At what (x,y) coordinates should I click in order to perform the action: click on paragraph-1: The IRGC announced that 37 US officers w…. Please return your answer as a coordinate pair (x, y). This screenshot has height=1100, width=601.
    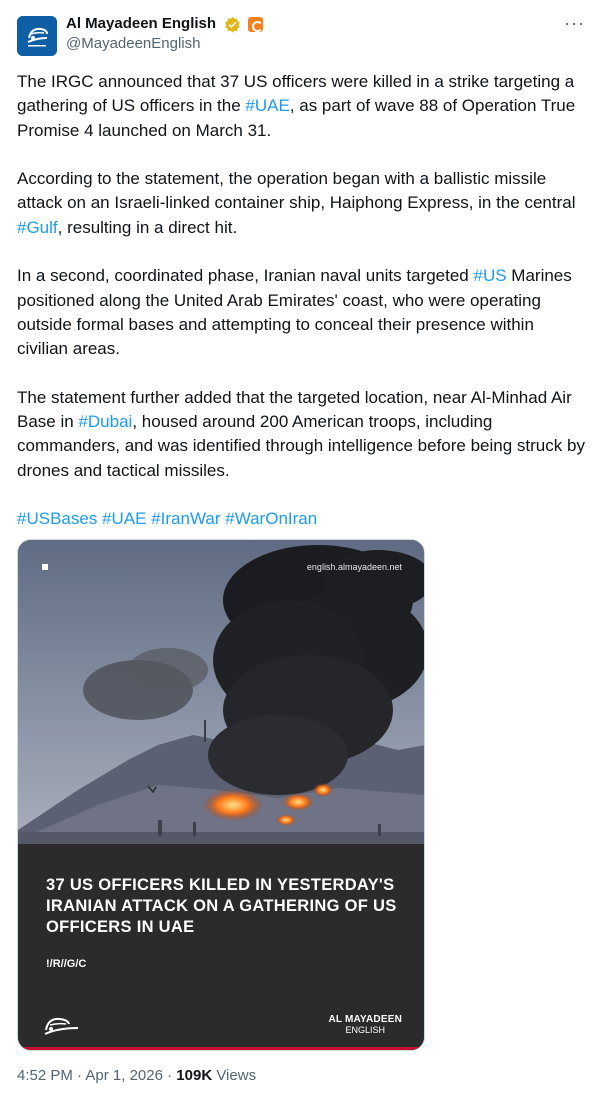
    Looking at the image, I should click on (302, 106).